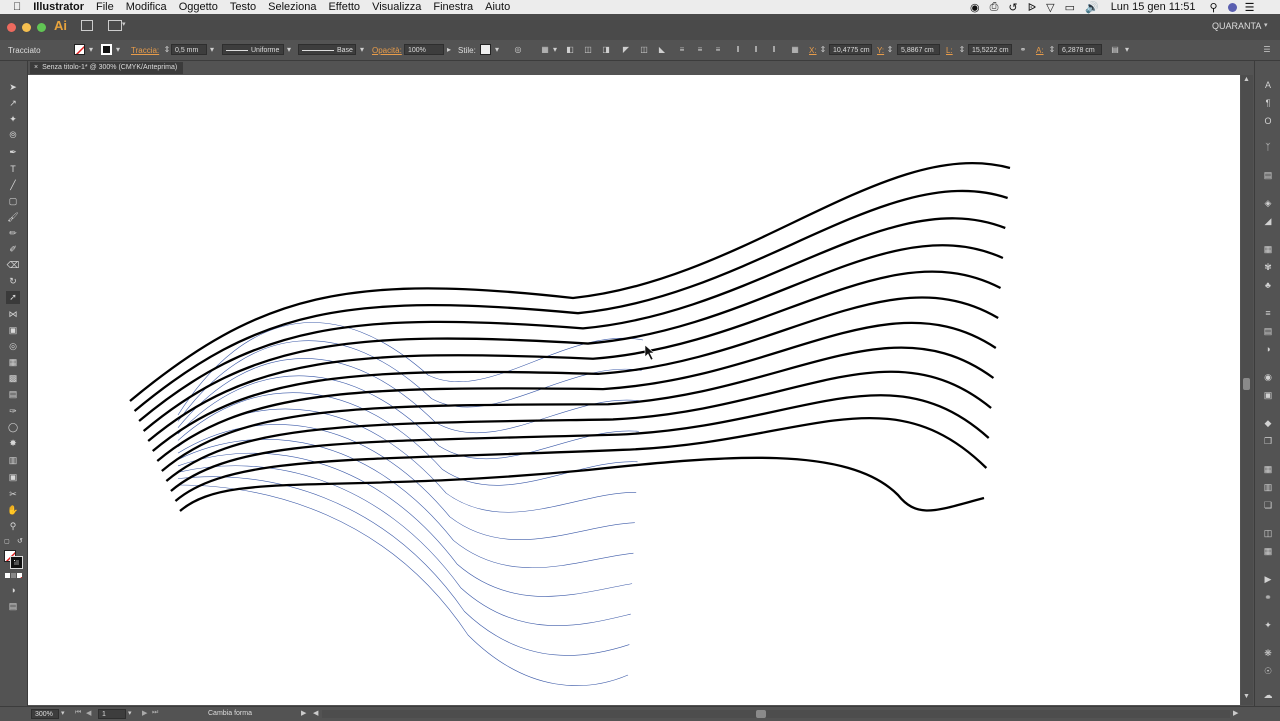 This screenshot has height=721, width=1280. I want to click on menu-finestra: Finestra, so click(453, 7).